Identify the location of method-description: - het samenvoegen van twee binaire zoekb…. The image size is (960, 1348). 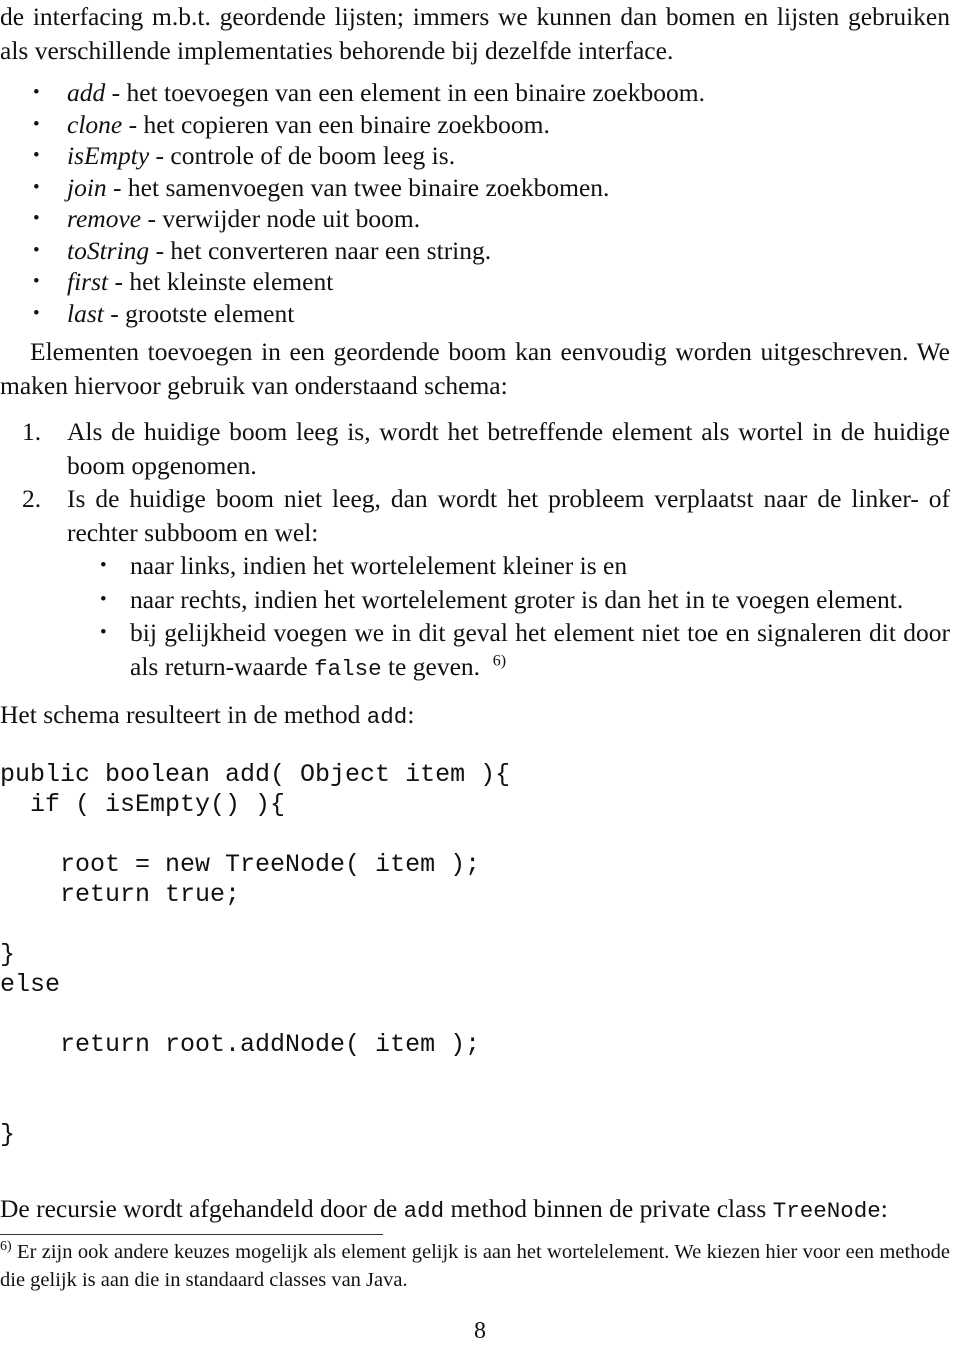
(361, 187).